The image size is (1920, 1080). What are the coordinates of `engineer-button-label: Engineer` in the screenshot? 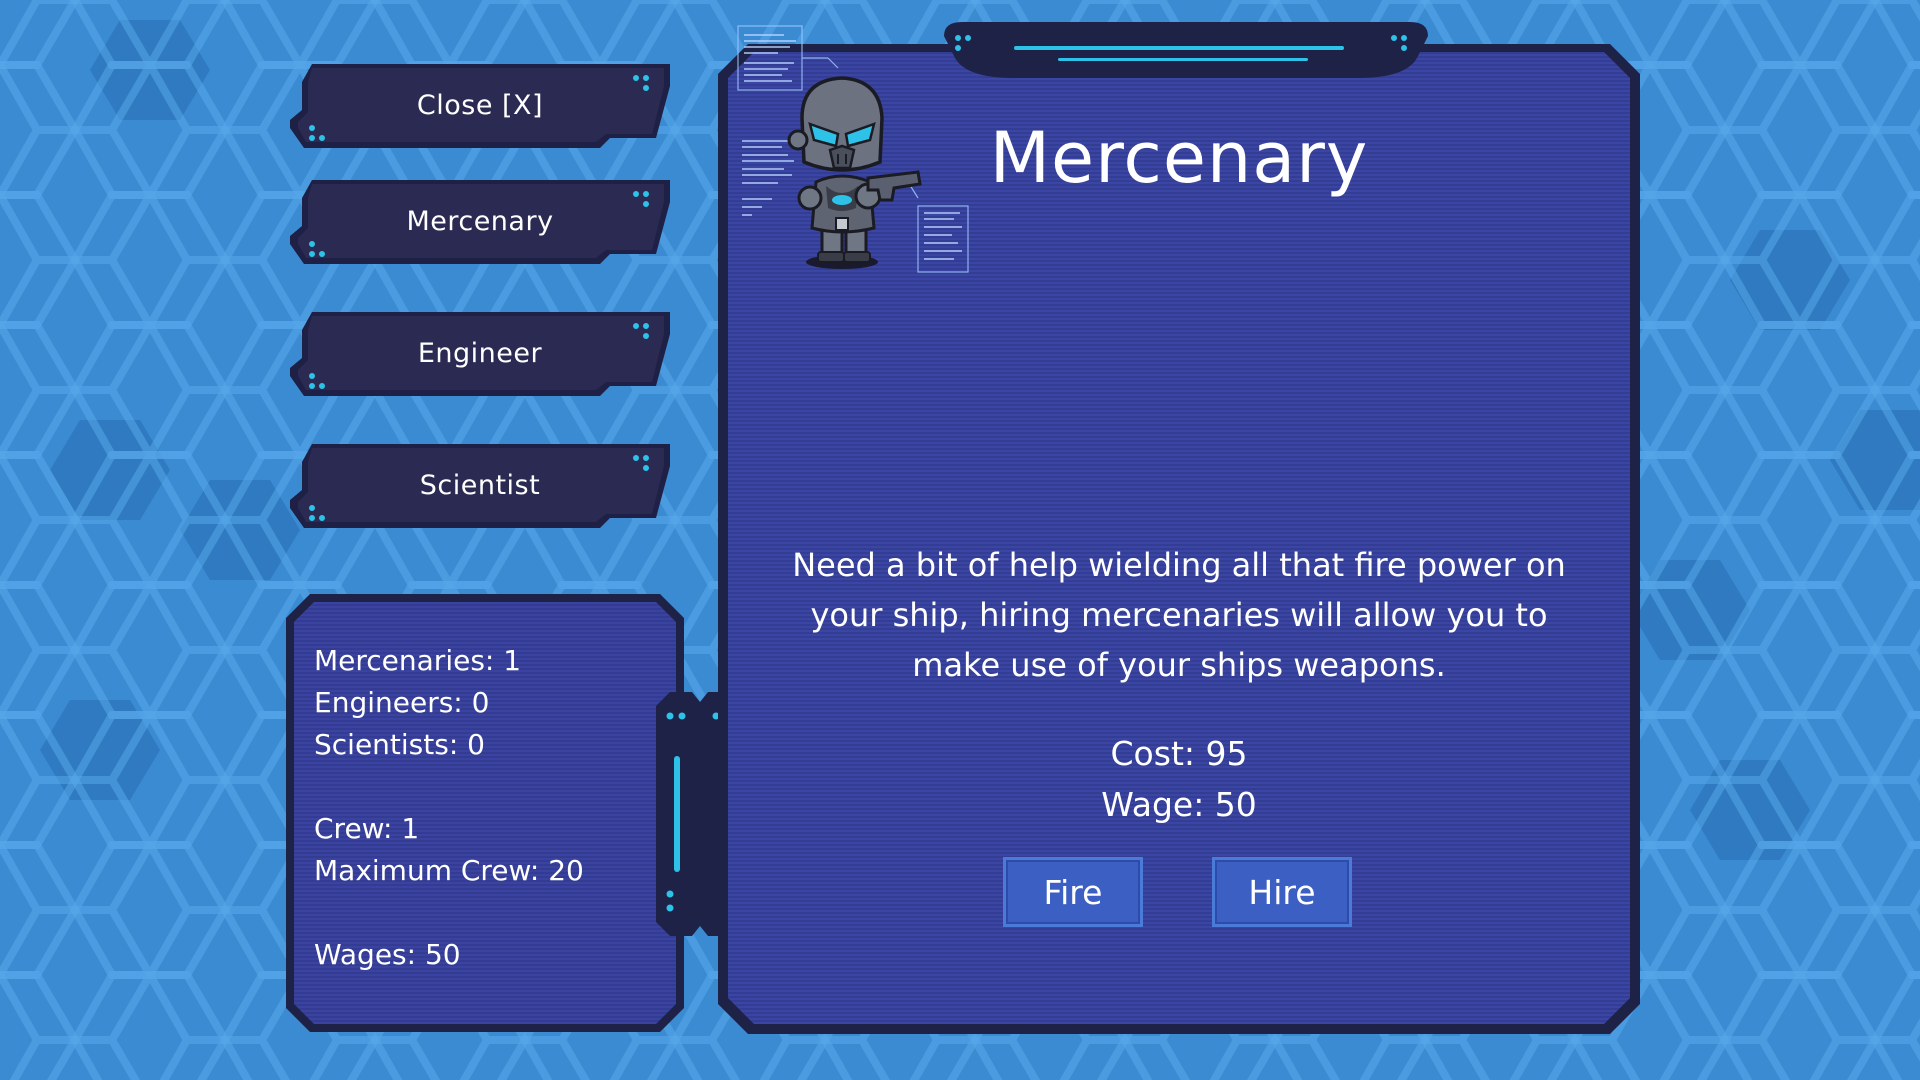 It's located at (480, 353).